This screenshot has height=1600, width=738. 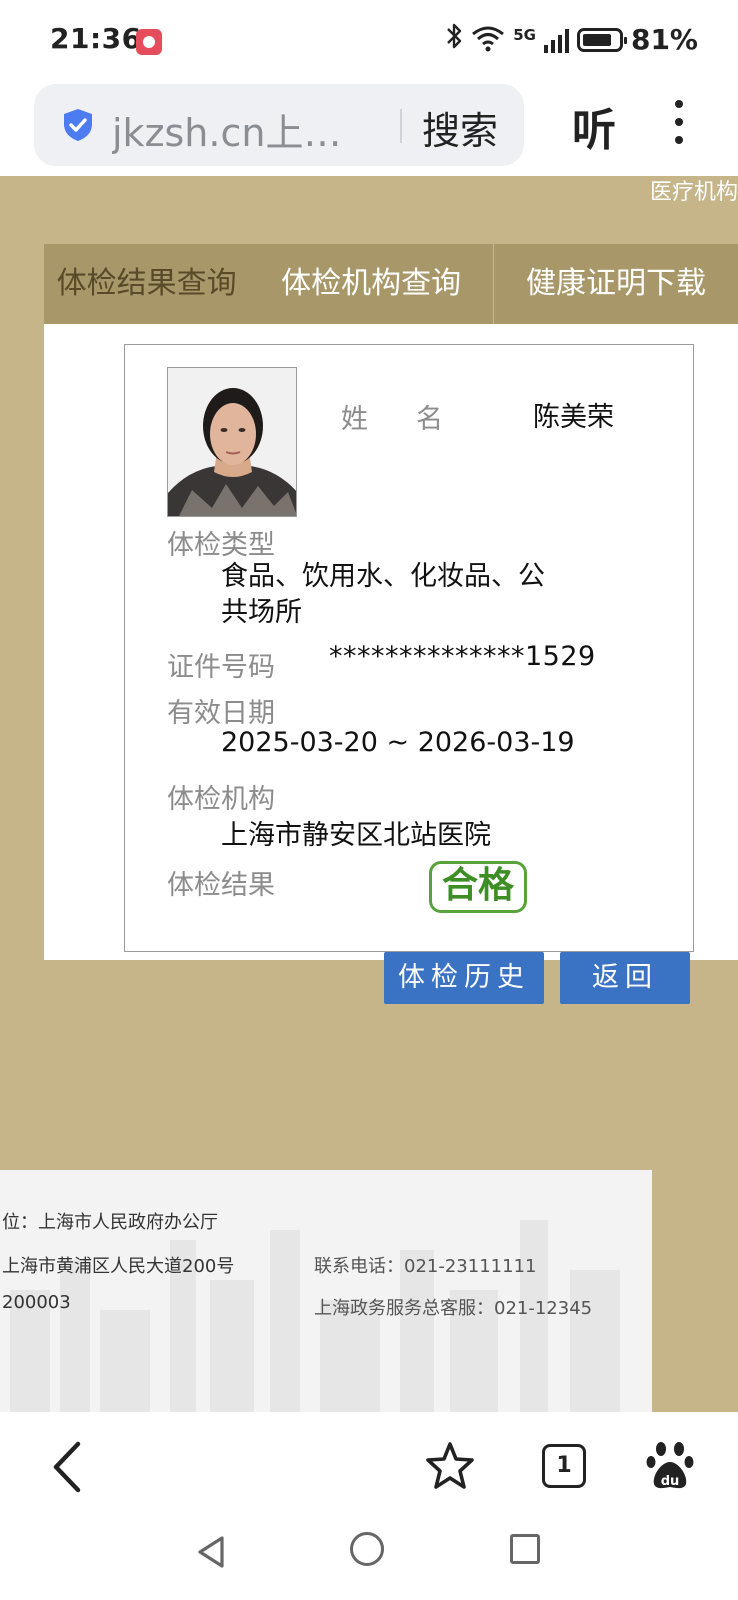 I want to click on skyline-background, so click(x=326, y=1291).